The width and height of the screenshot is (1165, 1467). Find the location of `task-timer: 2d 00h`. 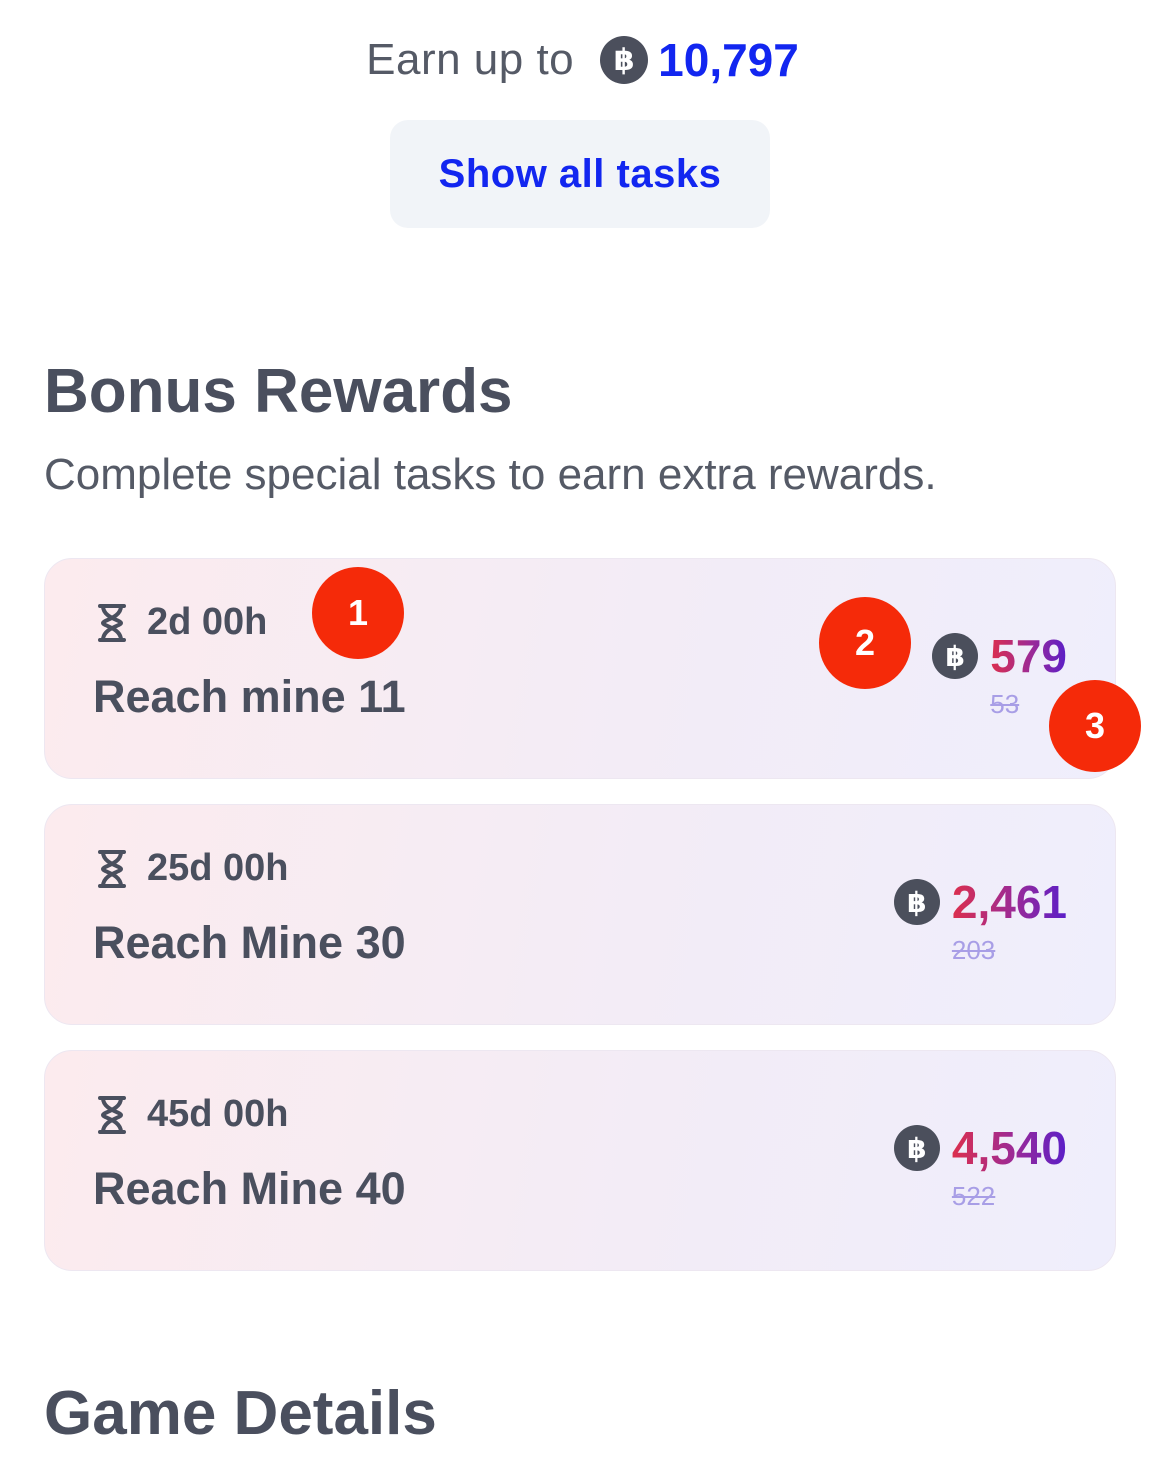

task-timer: 2d 00h is located at coordinates (181, 622).